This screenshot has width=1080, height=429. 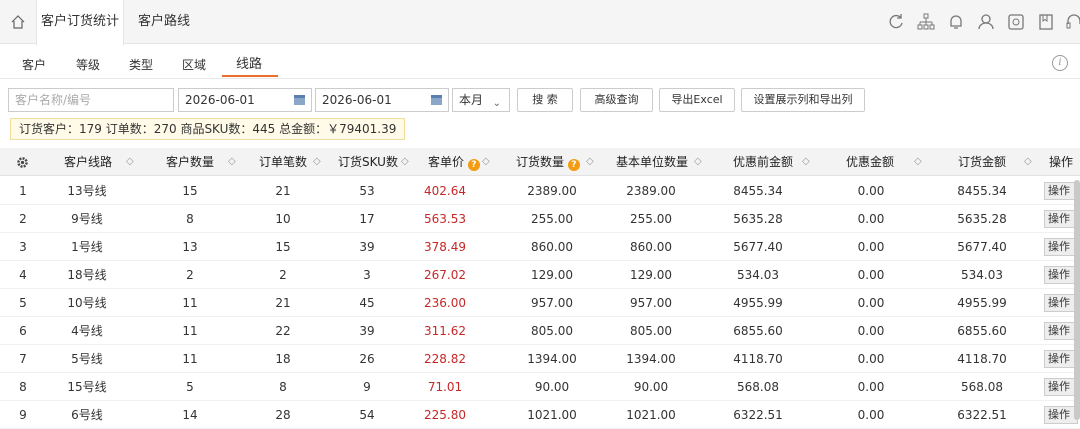 What do you see at coordinates (367, 247) in the screenshot?
I see `cell-sku: 39` at bounding box center [367, 247].